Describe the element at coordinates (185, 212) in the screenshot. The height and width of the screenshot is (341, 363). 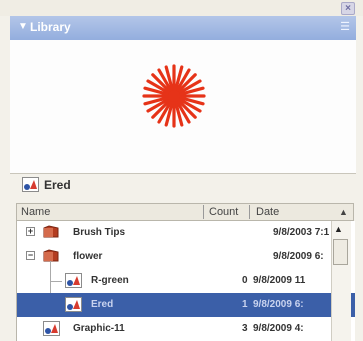
I see `library-column-header: Name Count Date ▲` at that location.